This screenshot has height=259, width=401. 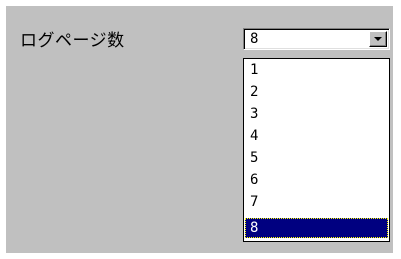 What do you see at coordinates (316, 202) in the screenshot?
I see `dropdown-option-7: 7` at bounding box center [316, 202].